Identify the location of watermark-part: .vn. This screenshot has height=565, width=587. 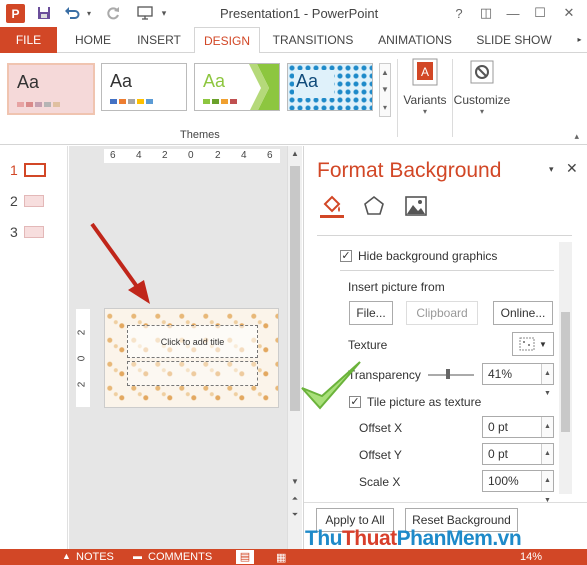
(507, 538).